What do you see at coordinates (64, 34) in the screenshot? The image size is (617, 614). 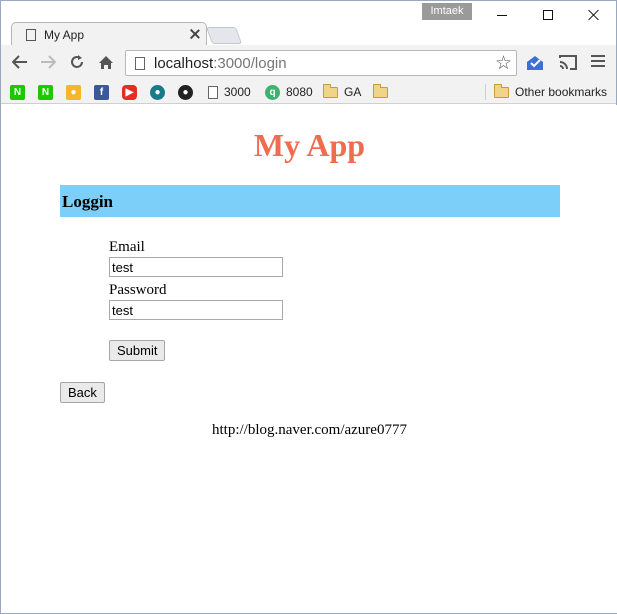 I see `tab-title: My App` at bounding box center [64, 34].